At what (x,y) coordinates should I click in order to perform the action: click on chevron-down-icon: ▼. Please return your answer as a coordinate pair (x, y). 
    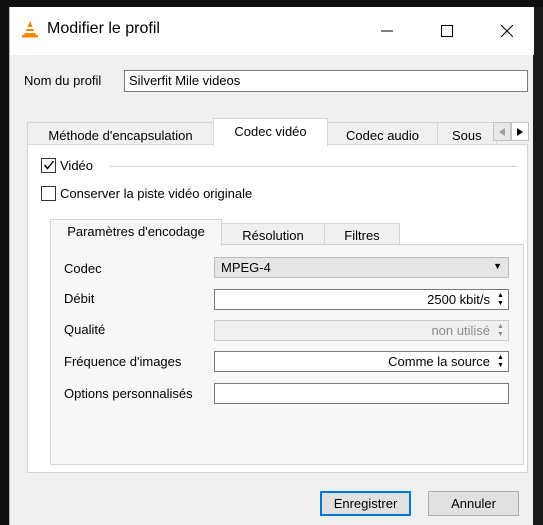
    Looking at the image, I should click on (497, 266).